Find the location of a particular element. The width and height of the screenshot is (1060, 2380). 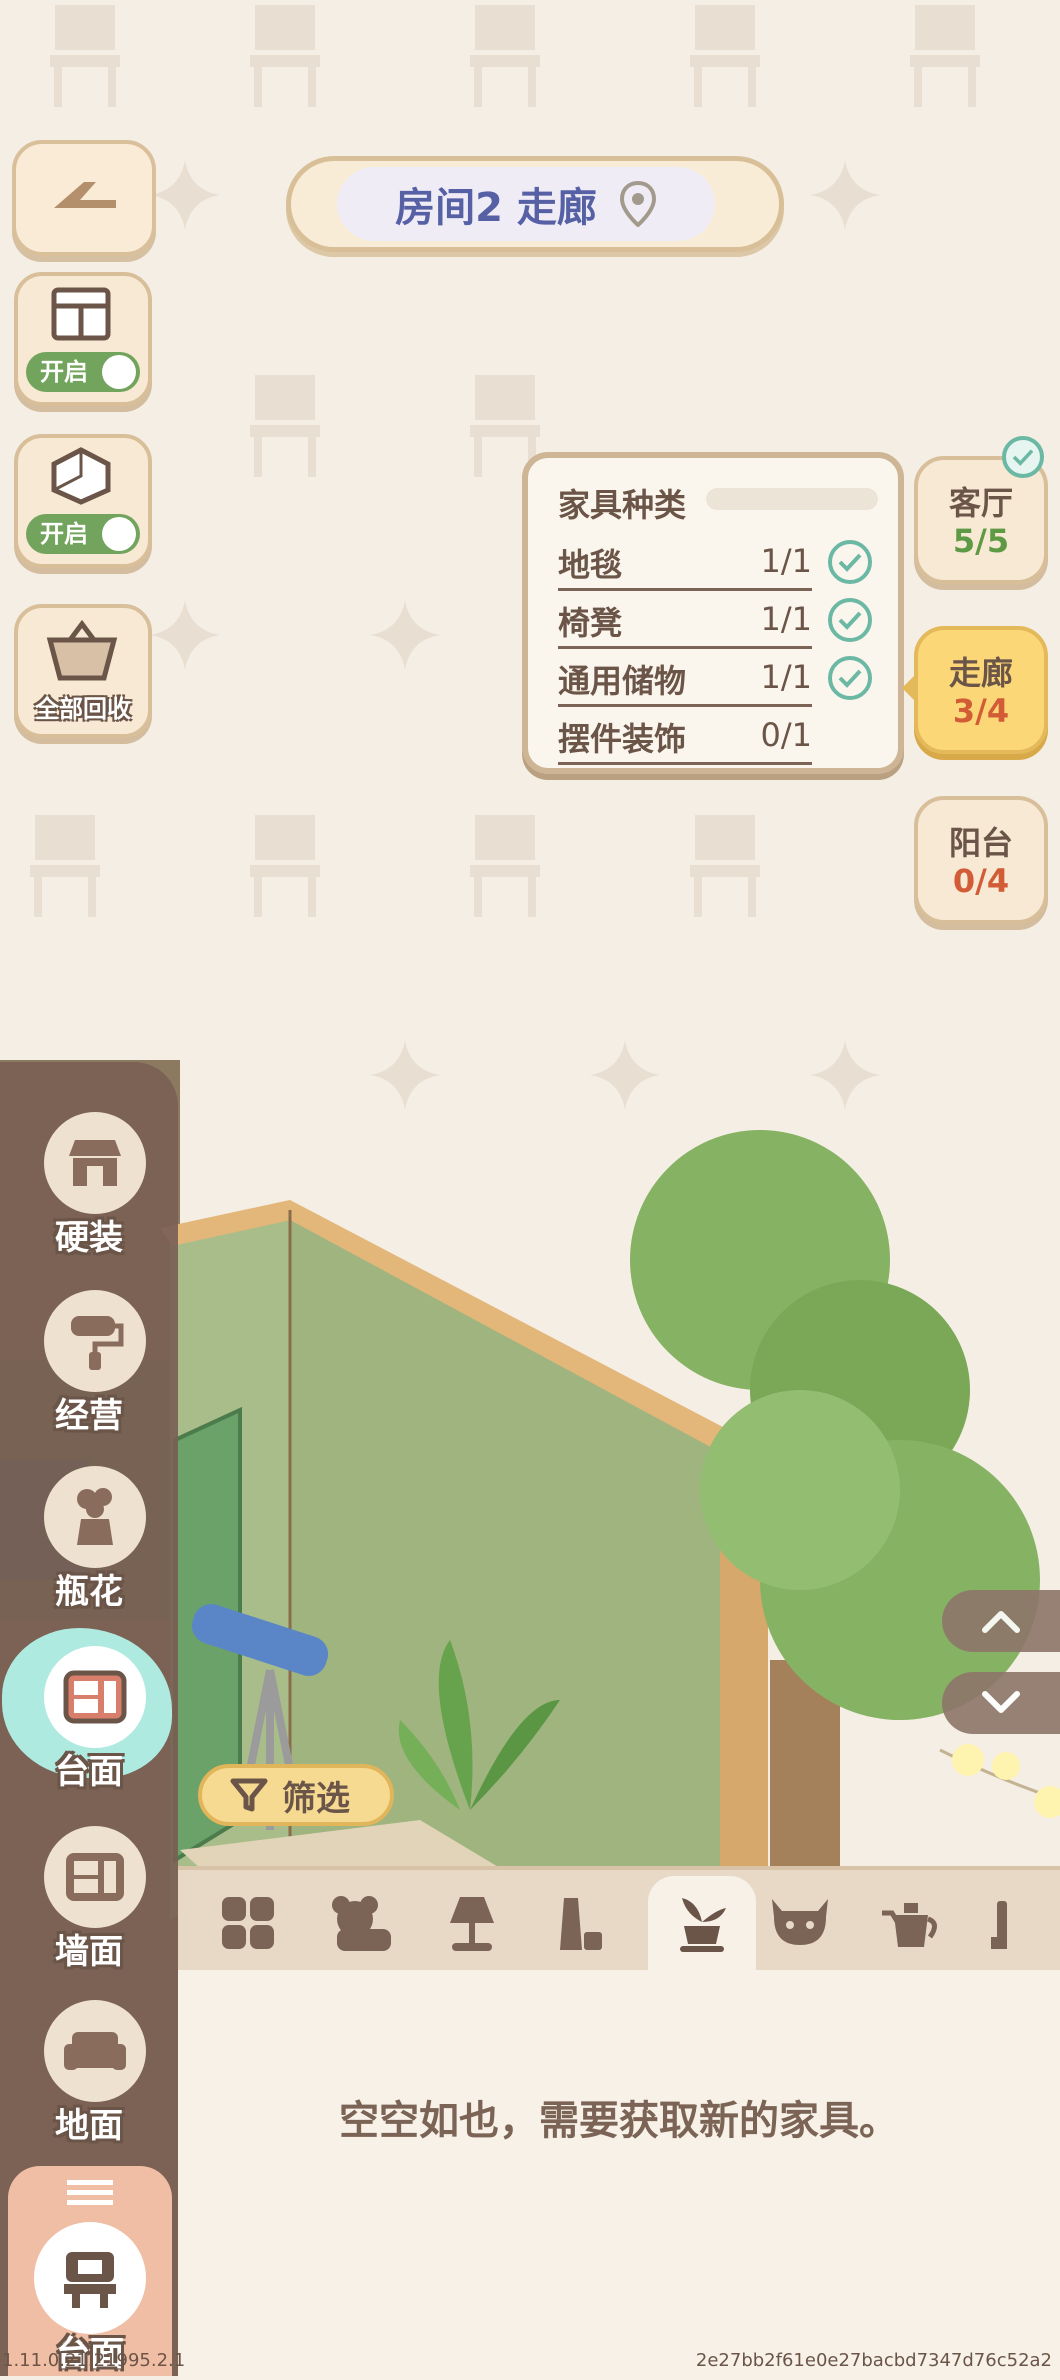

basket-icon is located at coordinates (82, 650).